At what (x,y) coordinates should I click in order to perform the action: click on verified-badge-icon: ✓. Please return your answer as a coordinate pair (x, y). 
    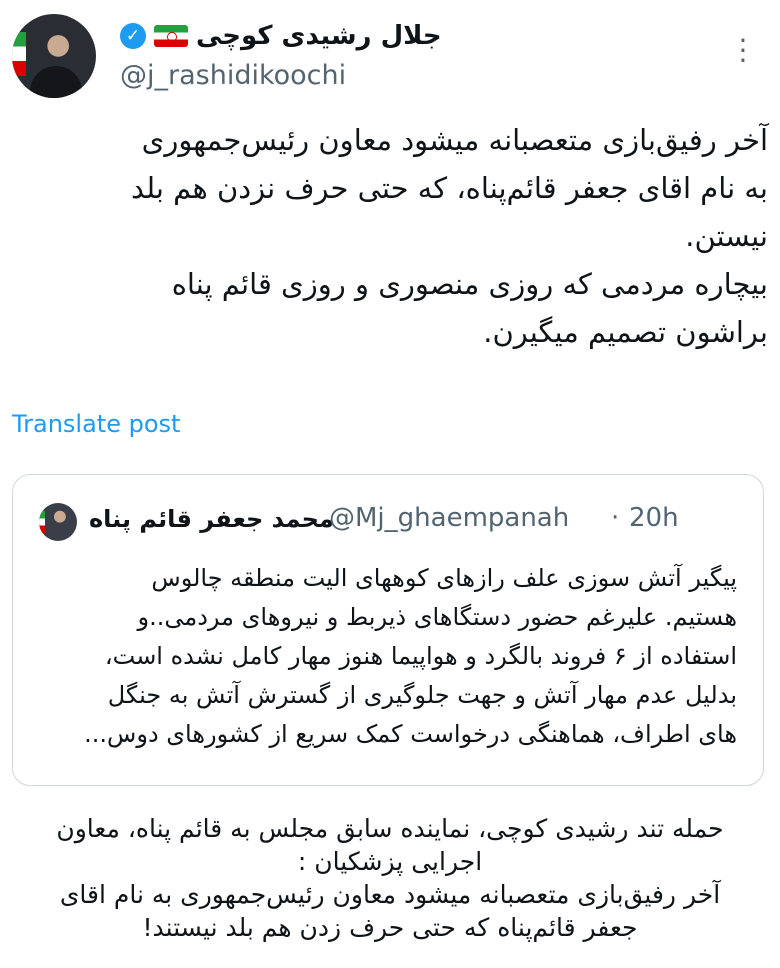
    Looking at the image, I should click on (133, 36).